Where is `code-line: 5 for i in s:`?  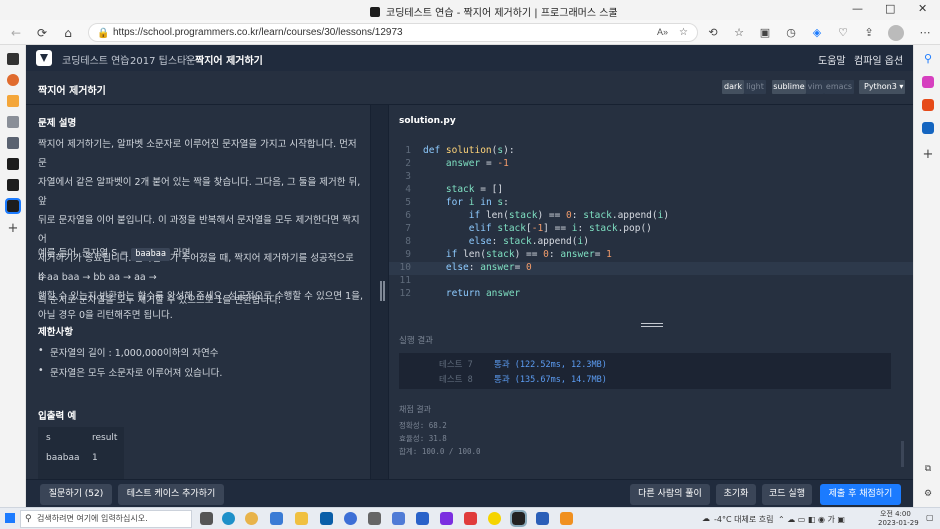 code-line: 5 for i in s: is located at coordinates (651, 203).